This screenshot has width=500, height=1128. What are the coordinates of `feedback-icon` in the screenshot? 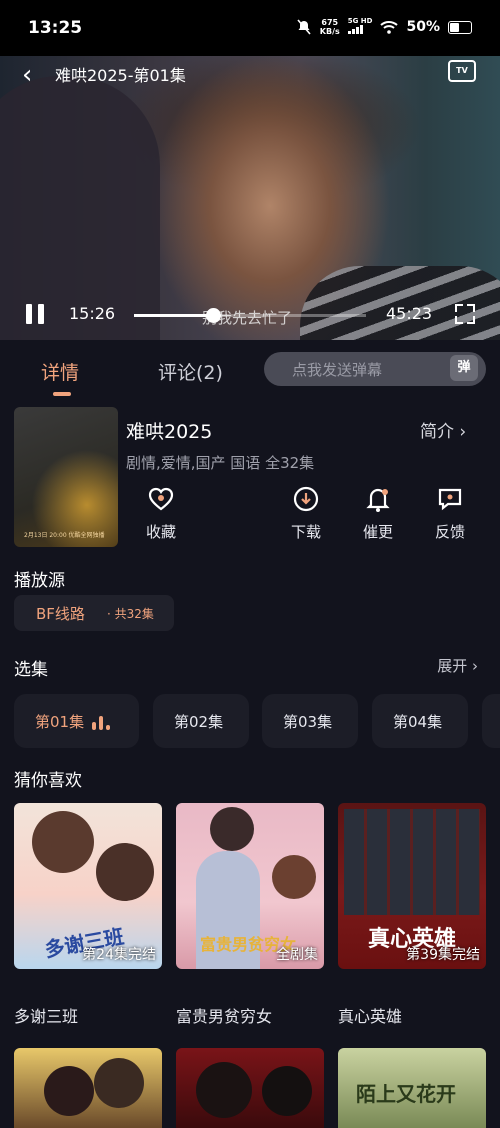 It's located at (450, 499).